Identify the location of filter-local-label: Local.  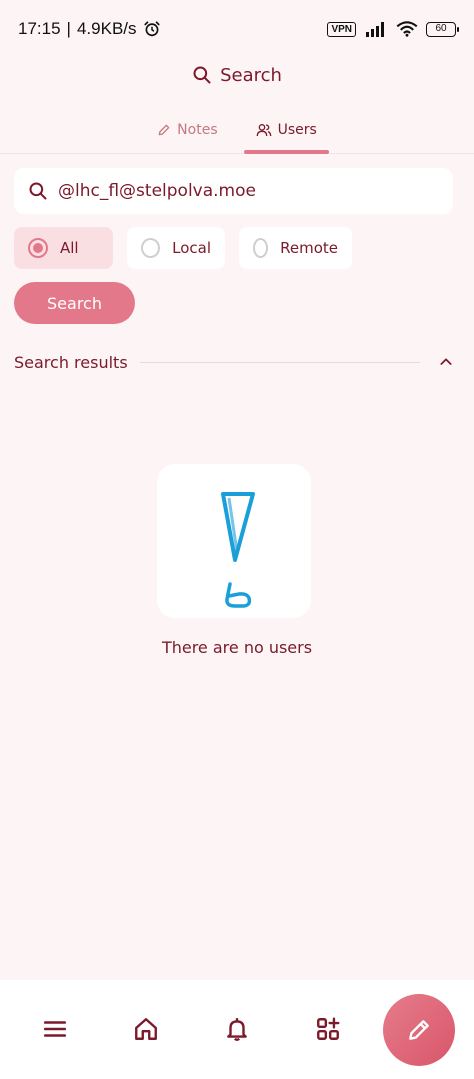
(191, 248).